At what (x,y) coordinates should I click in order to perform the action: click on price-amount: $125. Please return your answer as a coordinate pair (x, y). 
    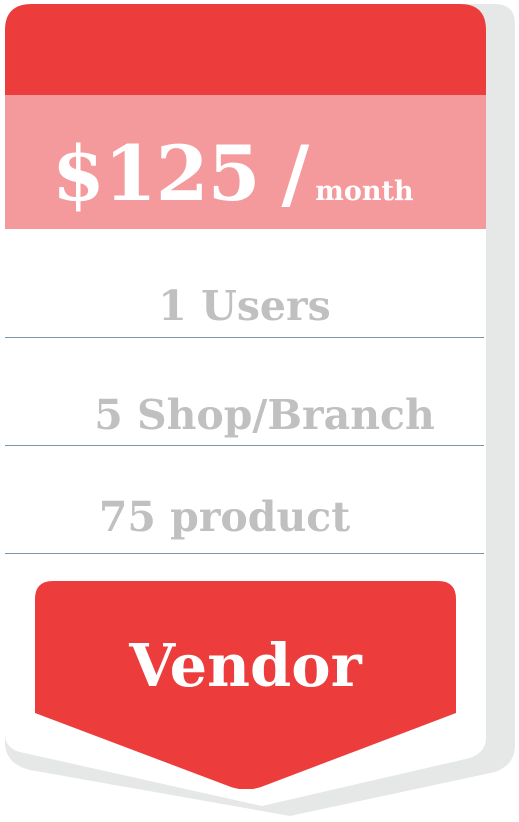
    Looking at the image, I should click on (156, 173).